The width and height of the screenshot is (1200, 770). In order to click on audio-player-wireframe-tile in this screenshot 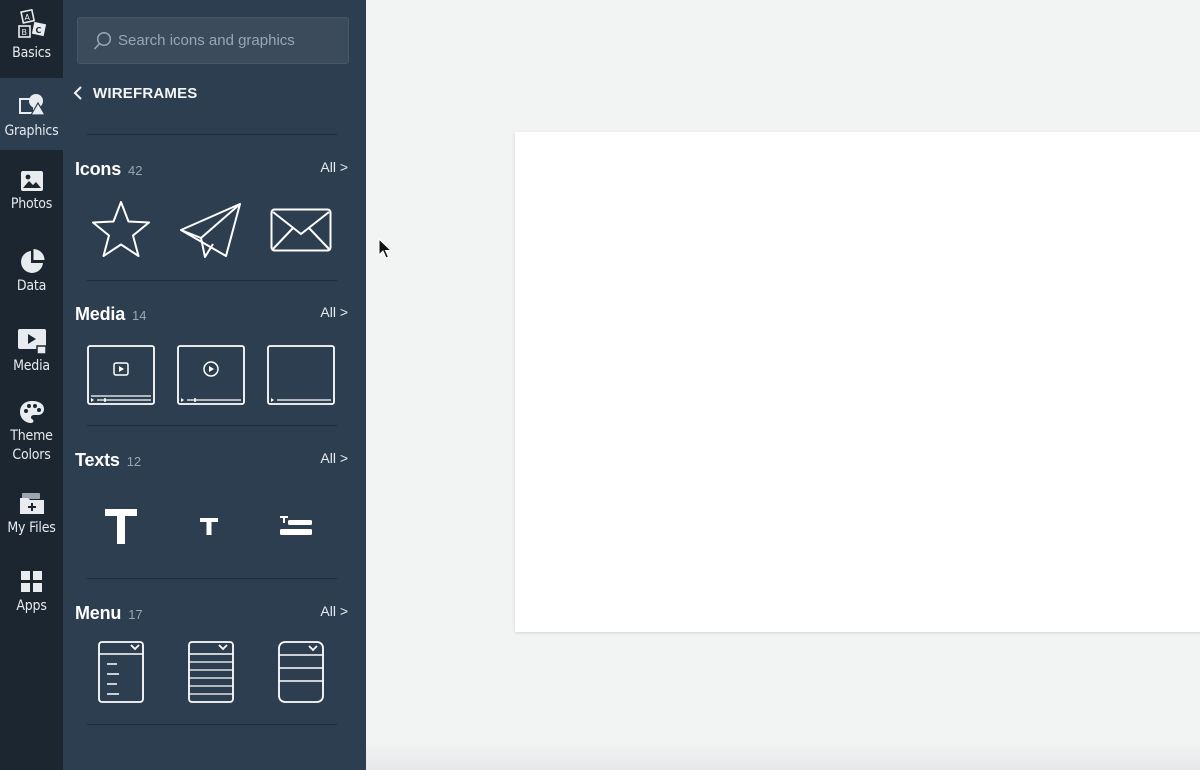, I will do `click(211, 375)`.